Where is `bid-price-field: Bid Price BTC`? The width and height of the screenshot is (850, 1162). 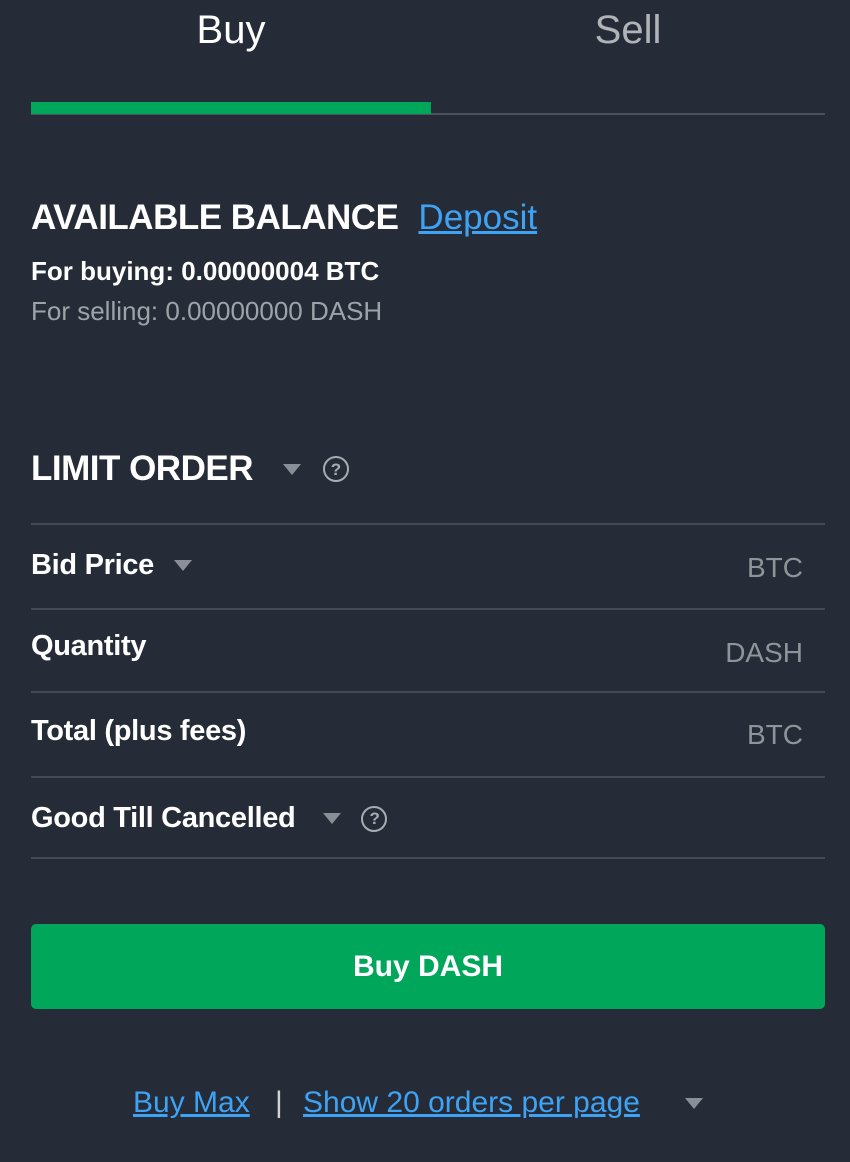 bid-price-field: Bid Price BTC is located at coordinates (430, 567).